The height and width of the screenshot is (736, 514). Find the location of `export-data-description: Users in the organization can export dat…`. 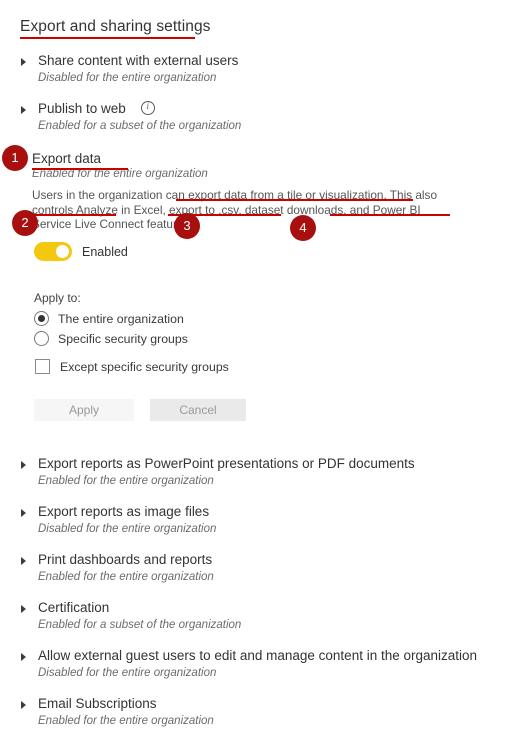

export-data-description: Users in the organization can export dat… is located at coordinates (235, 210).